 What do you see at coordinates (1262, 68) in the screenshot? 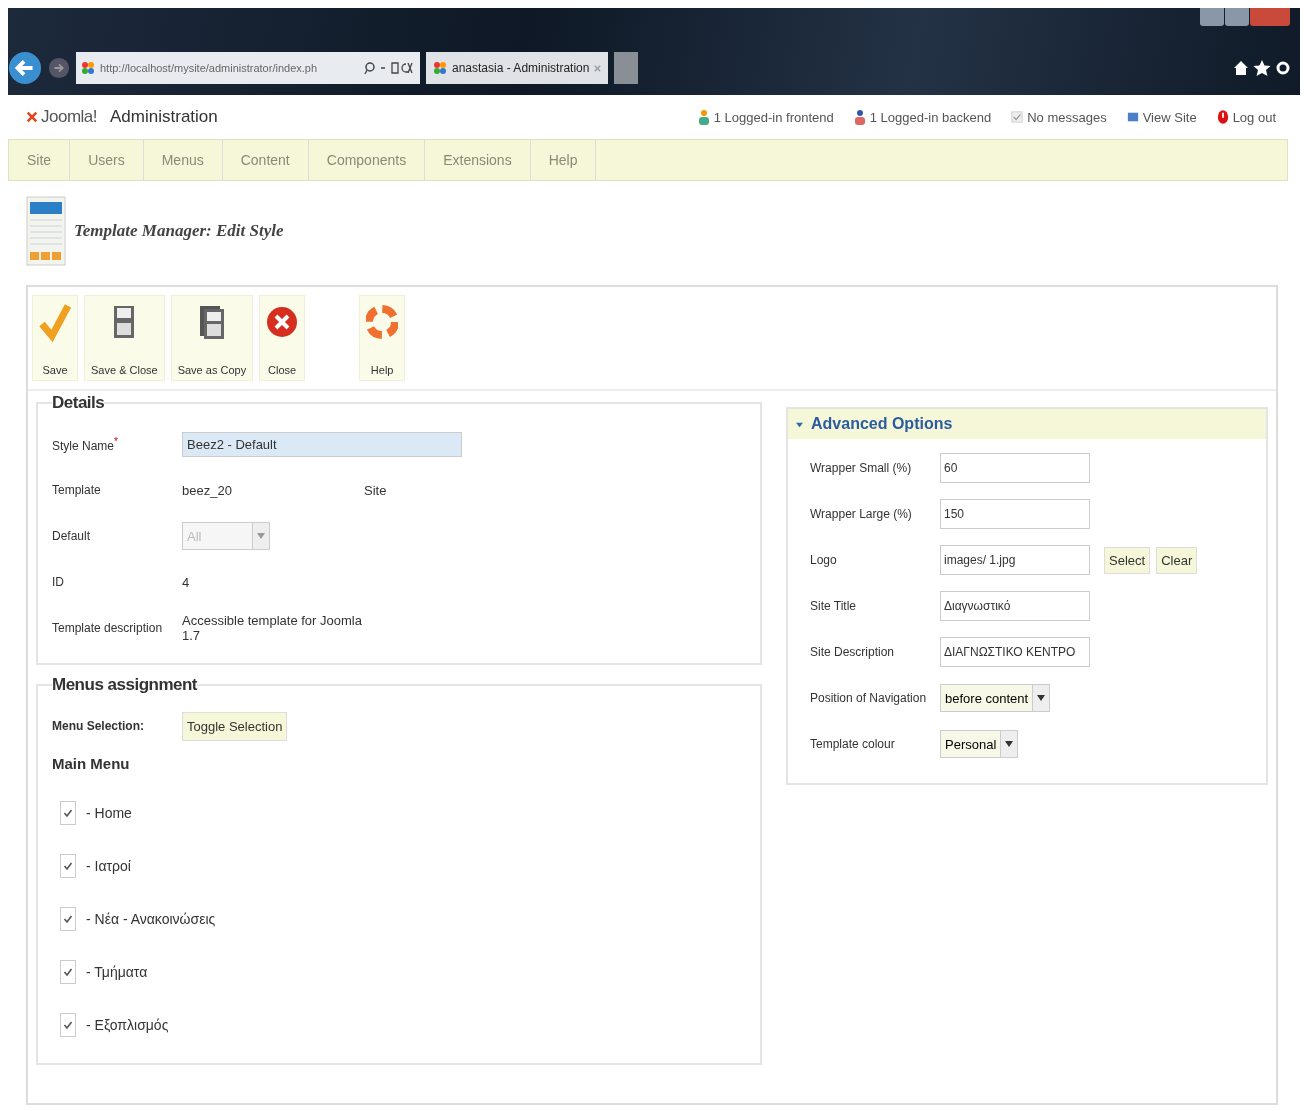
I see `home-favorites-settings-icon` at bounding box center [1262, 68].